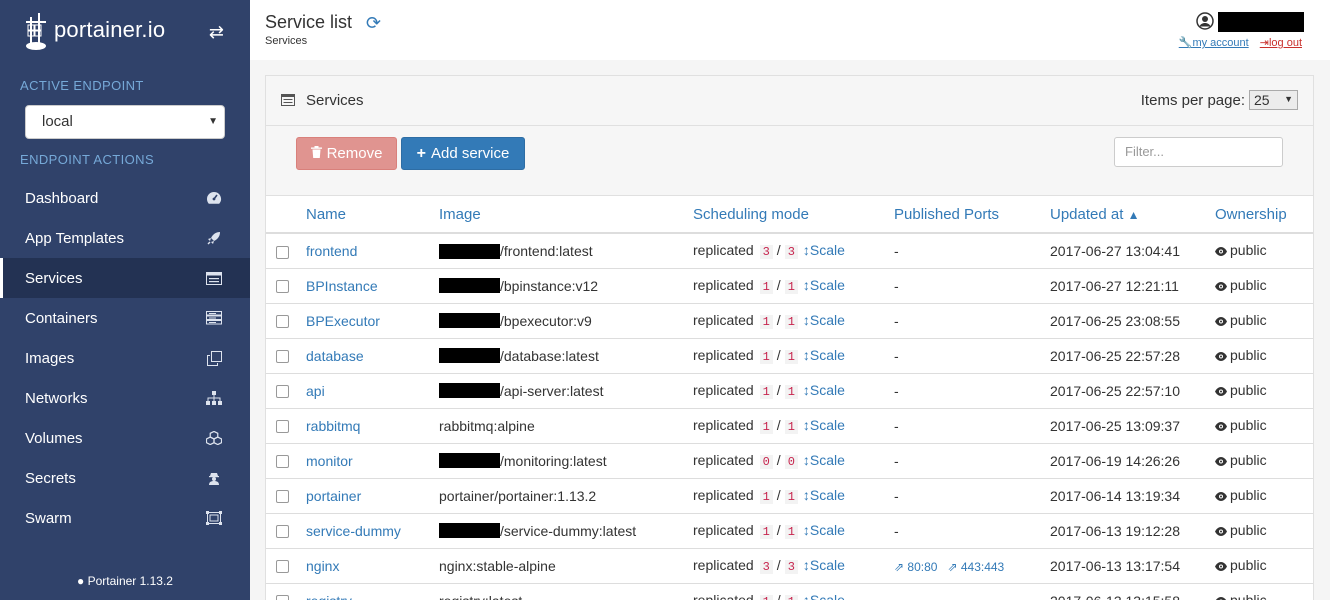 This screenshot has width=1344, height=600. I want to click on service-name-link: api, so click(315, 391).